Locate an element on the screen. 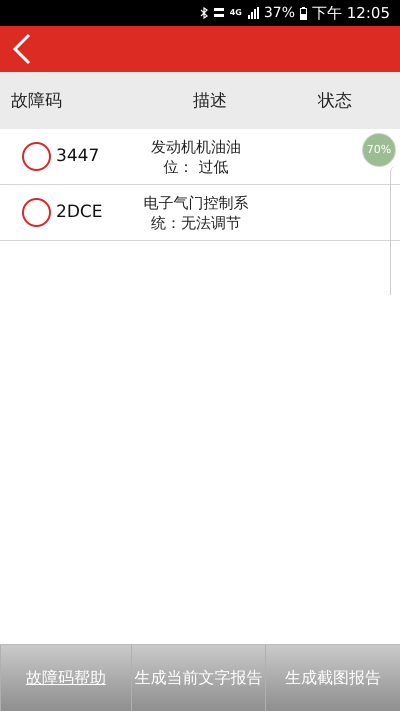 This screenshot has width=400, height=711. network-type: 4G is located at coordinates (236, 13).